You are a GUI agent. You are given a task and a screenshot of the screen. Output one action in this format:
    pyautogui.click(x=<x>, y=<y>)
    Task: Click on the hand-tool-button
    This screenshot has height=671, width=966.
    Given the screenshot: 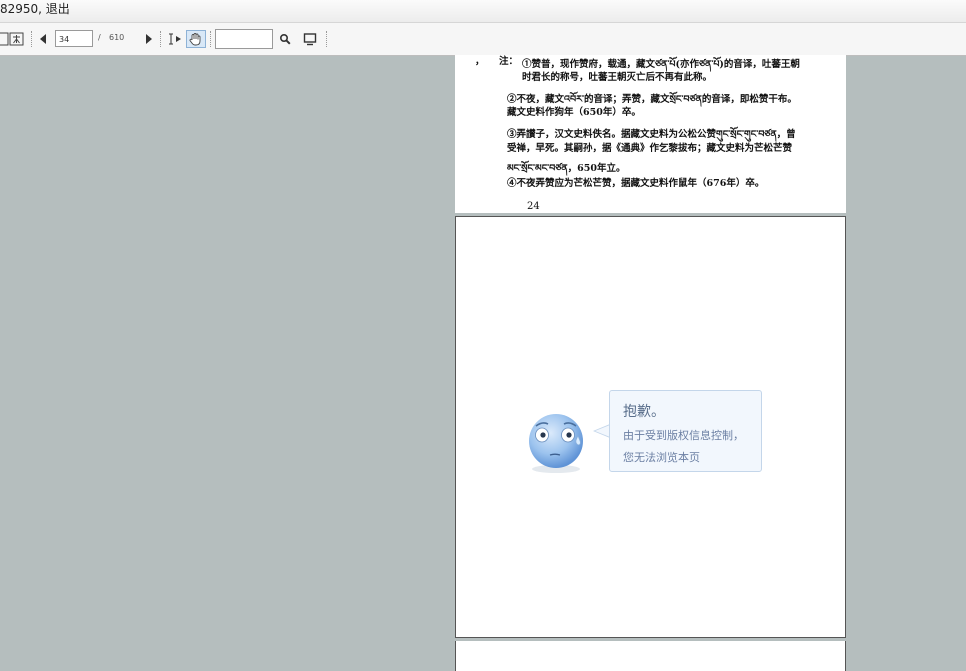 What is the action you would take?
    pyautogui.click(x=196, y=39)
    